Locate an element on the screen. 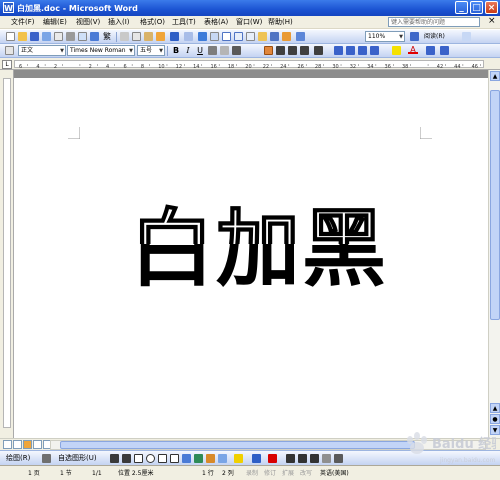 The width and height of the screenshot is (500, 480). ink-icon is located at coordinates (300, 36).